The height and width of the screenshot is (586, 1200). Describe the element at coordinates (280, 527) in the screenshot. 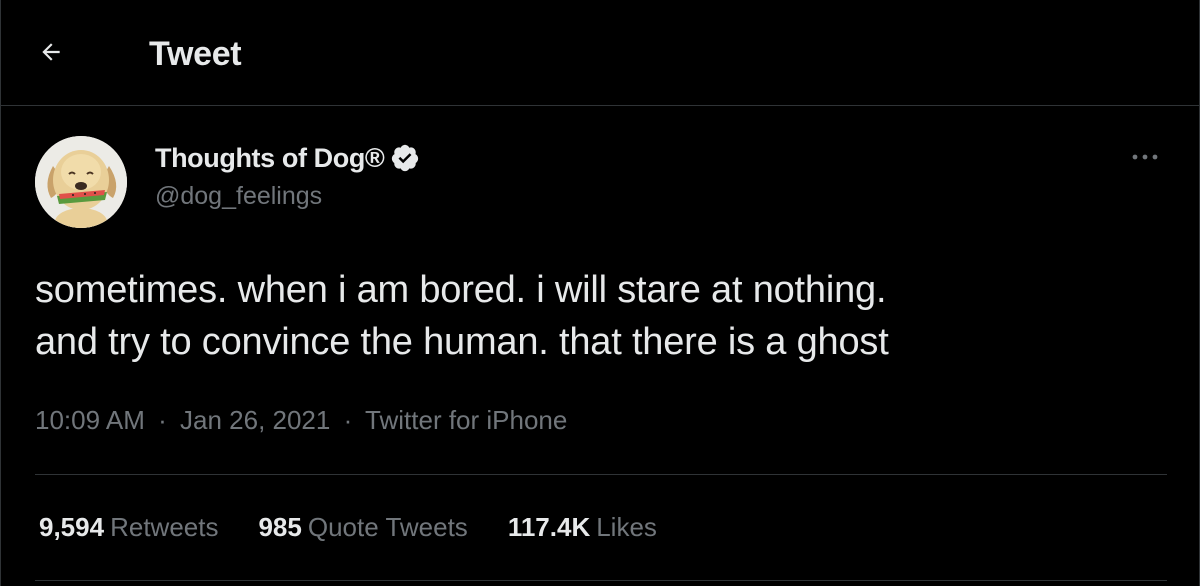

I see `quote-tweets-count: 985` at that location.